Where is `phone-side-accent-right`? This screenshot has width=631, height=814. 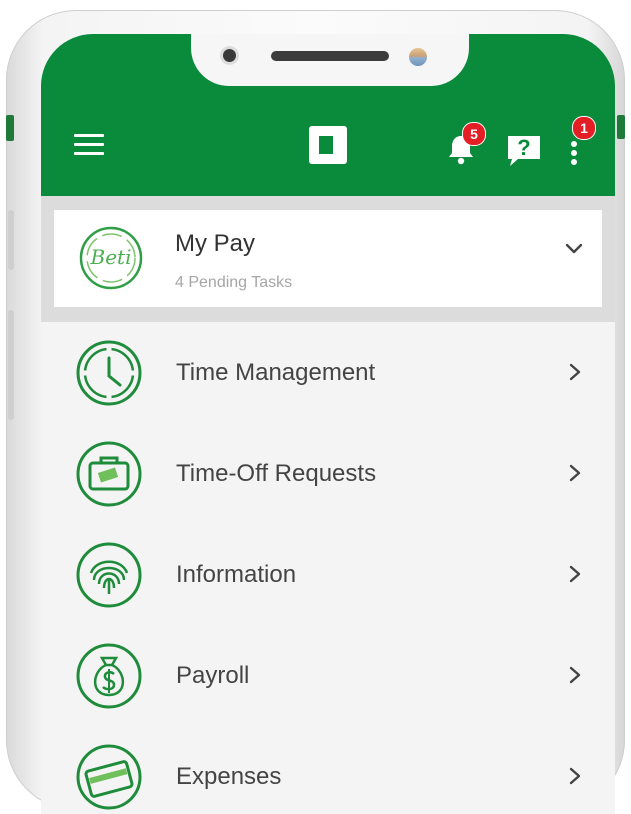
phone-side-accent-right is located at coordinates (621, 127).